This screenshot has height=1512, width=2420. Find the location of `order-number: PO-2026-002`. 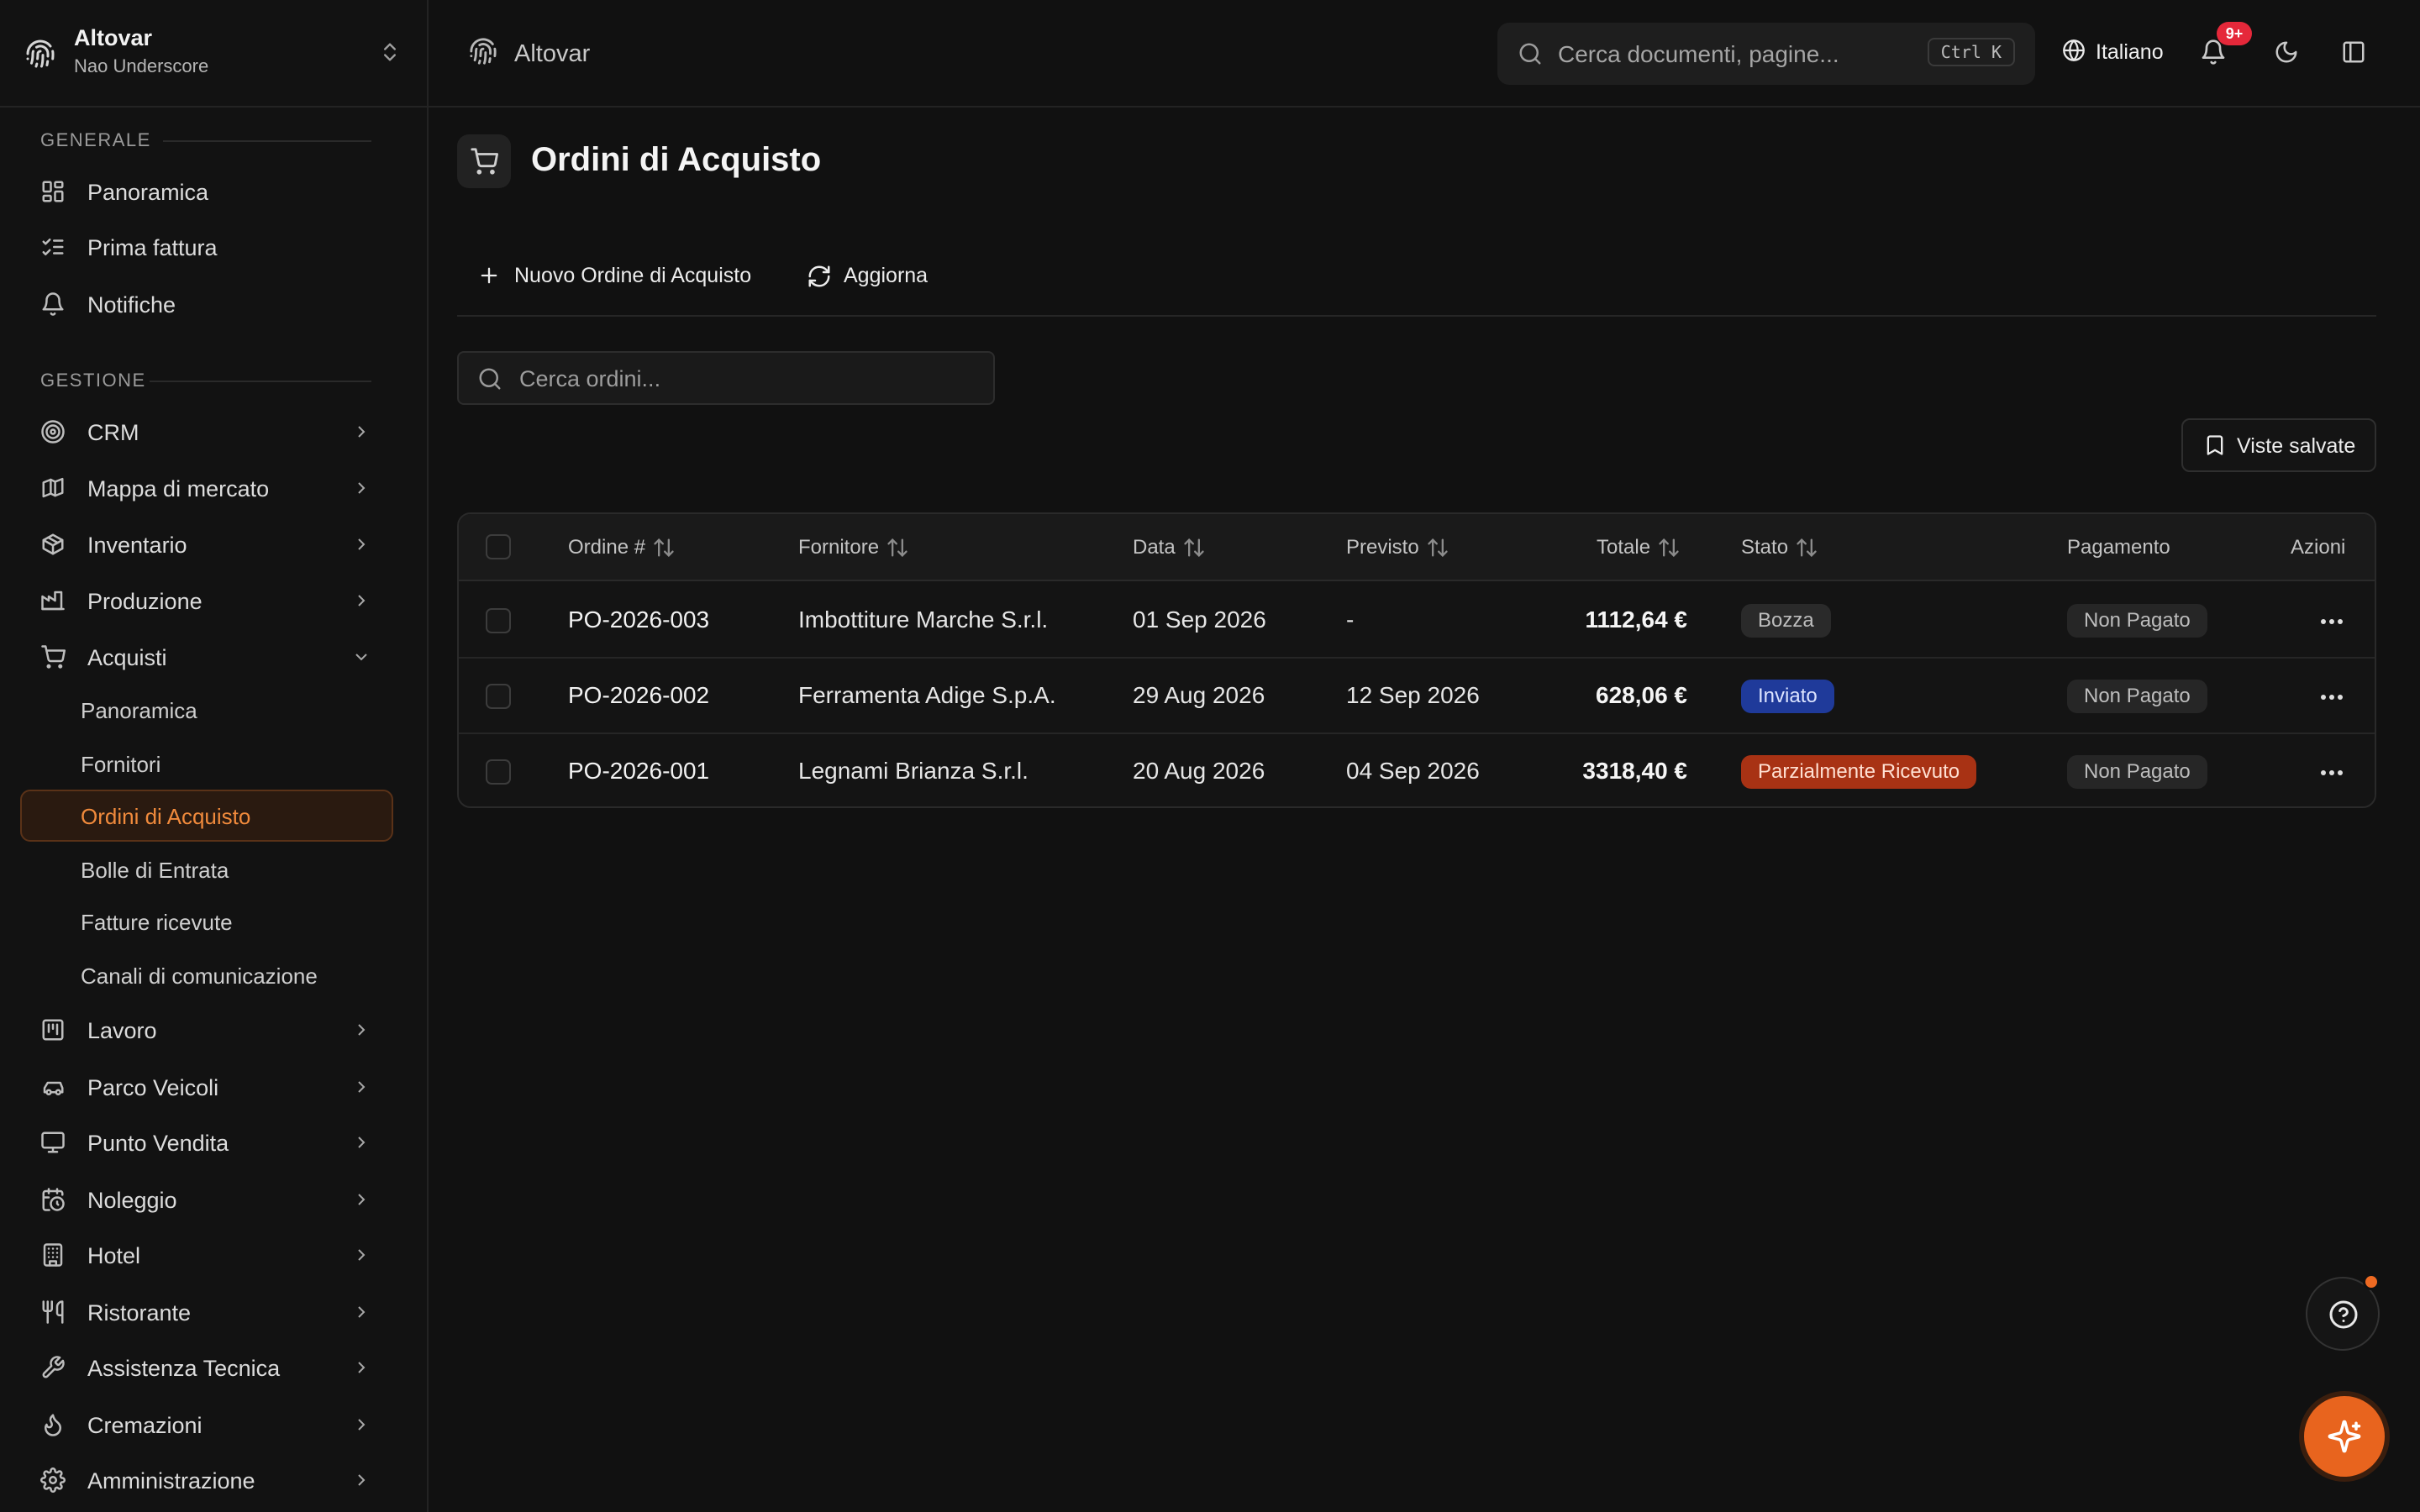

order-number: PO-2026-002 is located at coordinates (638, 695).